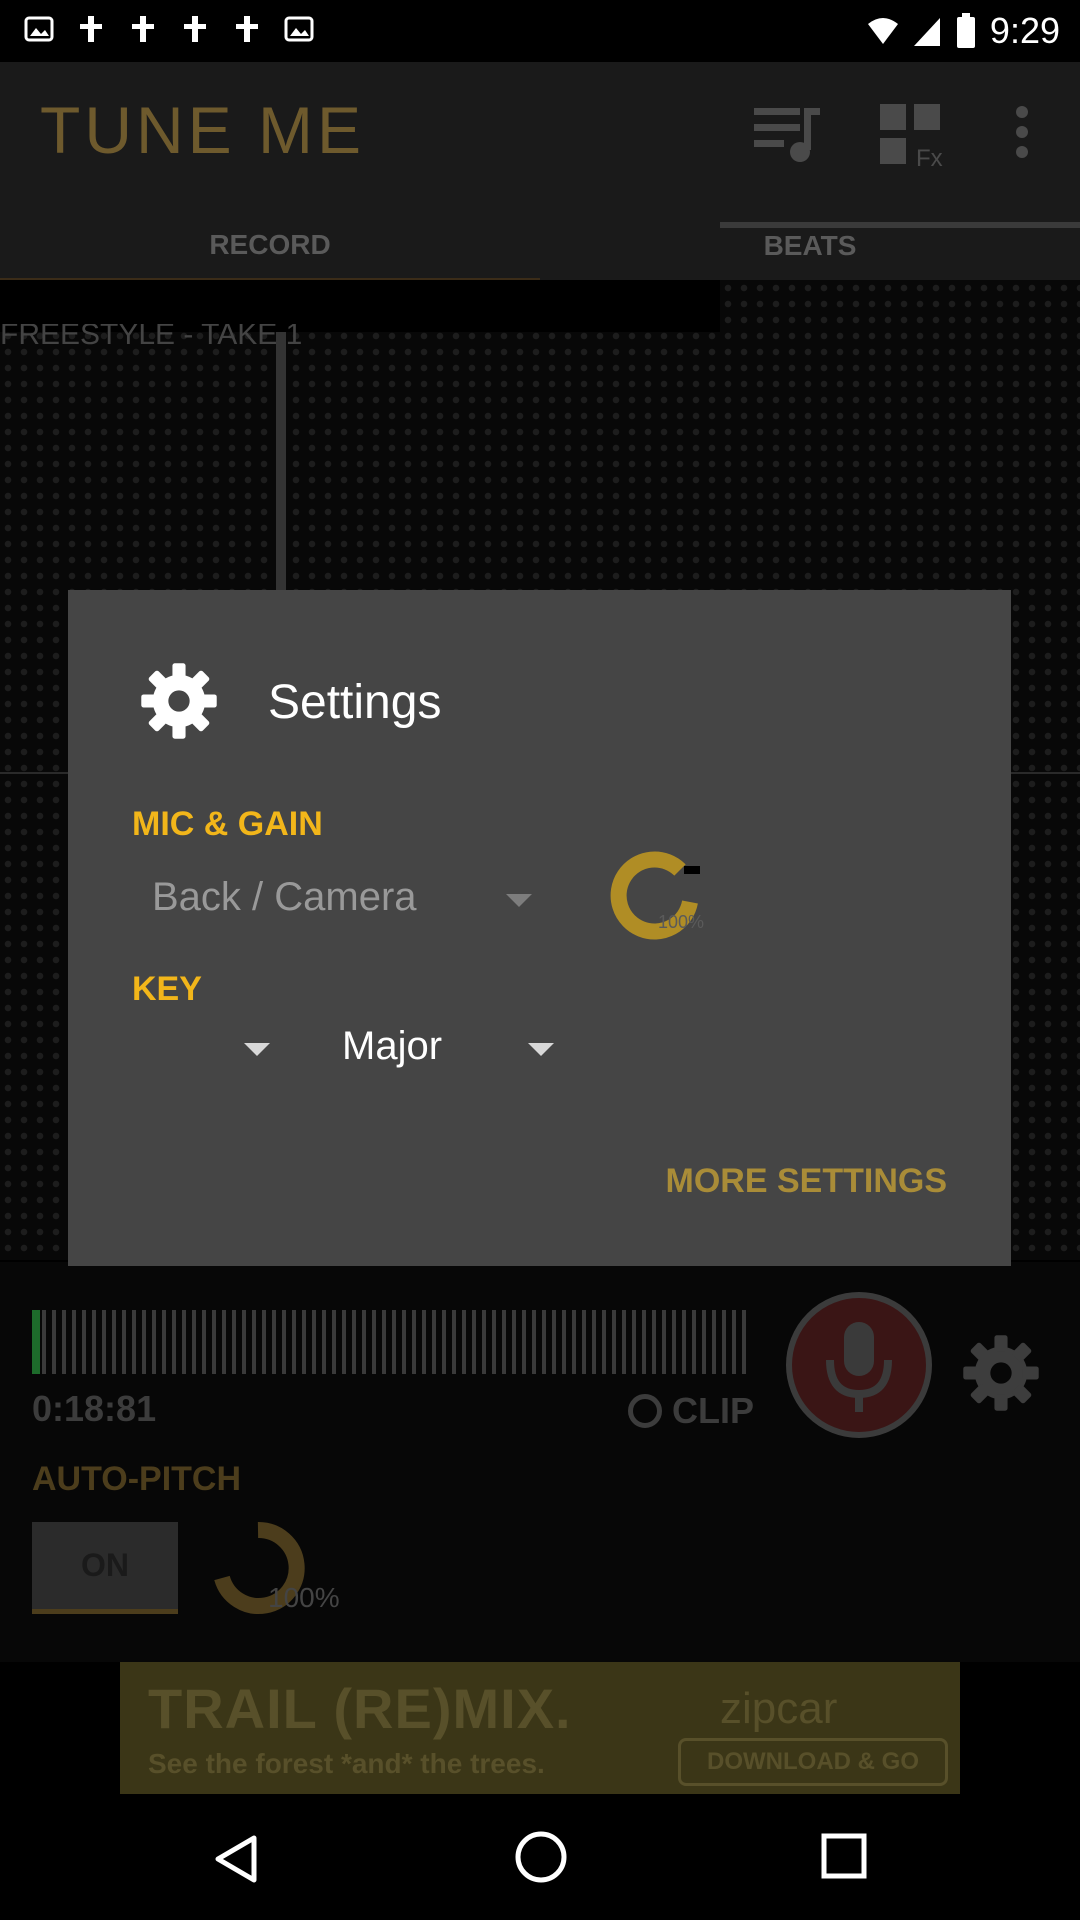 The width and height of the screenshot is (1080, 1920). Describe the element at coordinates (91, 29) in the screenshot. I see `tune-me-notification-icon` at that location.